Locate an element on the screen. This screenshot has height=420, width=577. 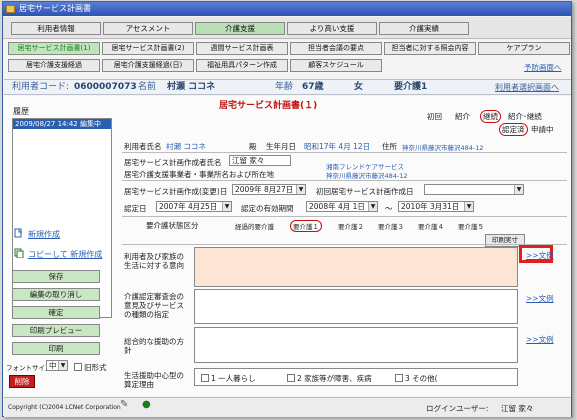
font-size-select: 中 ▼ is located at coordinates (57, 365).